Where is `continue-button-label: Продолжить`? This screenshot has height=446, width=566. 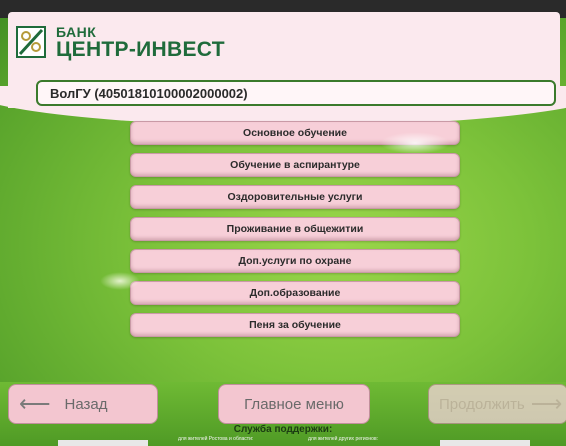
continue-button-label: Продолжить is located at coordinates (482, 404).